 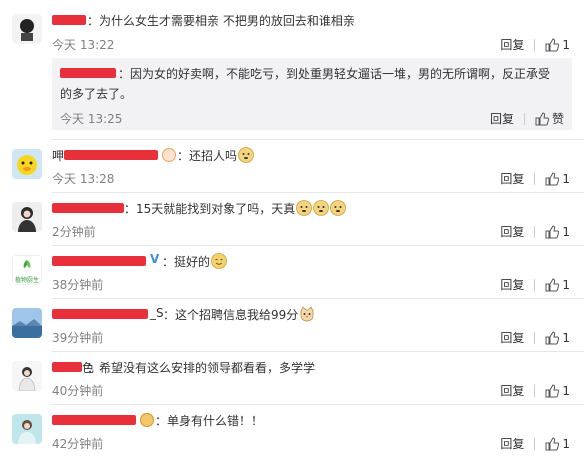 I want to click on comment-text: 挺好的, so click(x=192, y=262).